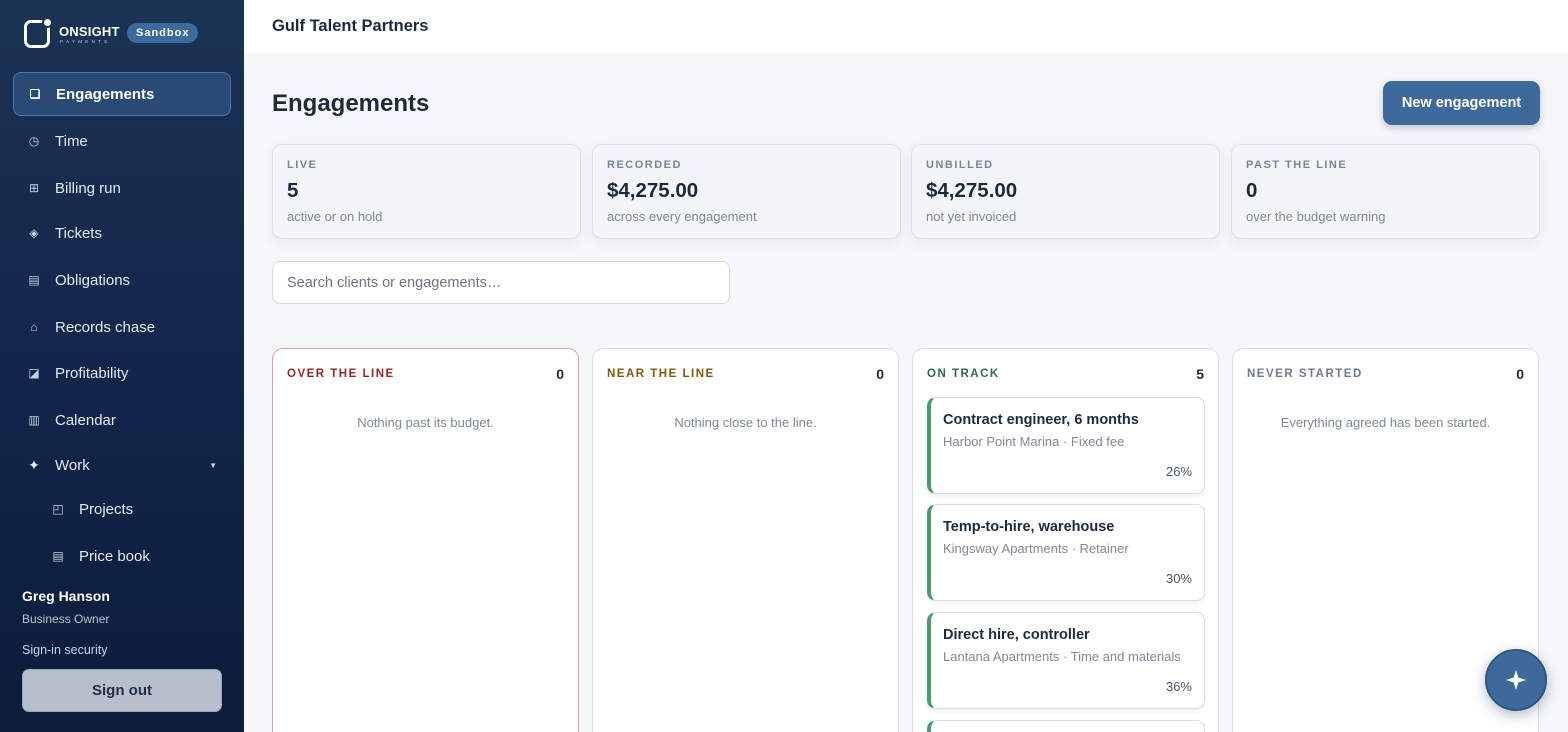  What do you see at coordinates (1461, 103) in the screenshot?
I see `new-engagement-button: New engagement` at bounding box center [1461, 103].